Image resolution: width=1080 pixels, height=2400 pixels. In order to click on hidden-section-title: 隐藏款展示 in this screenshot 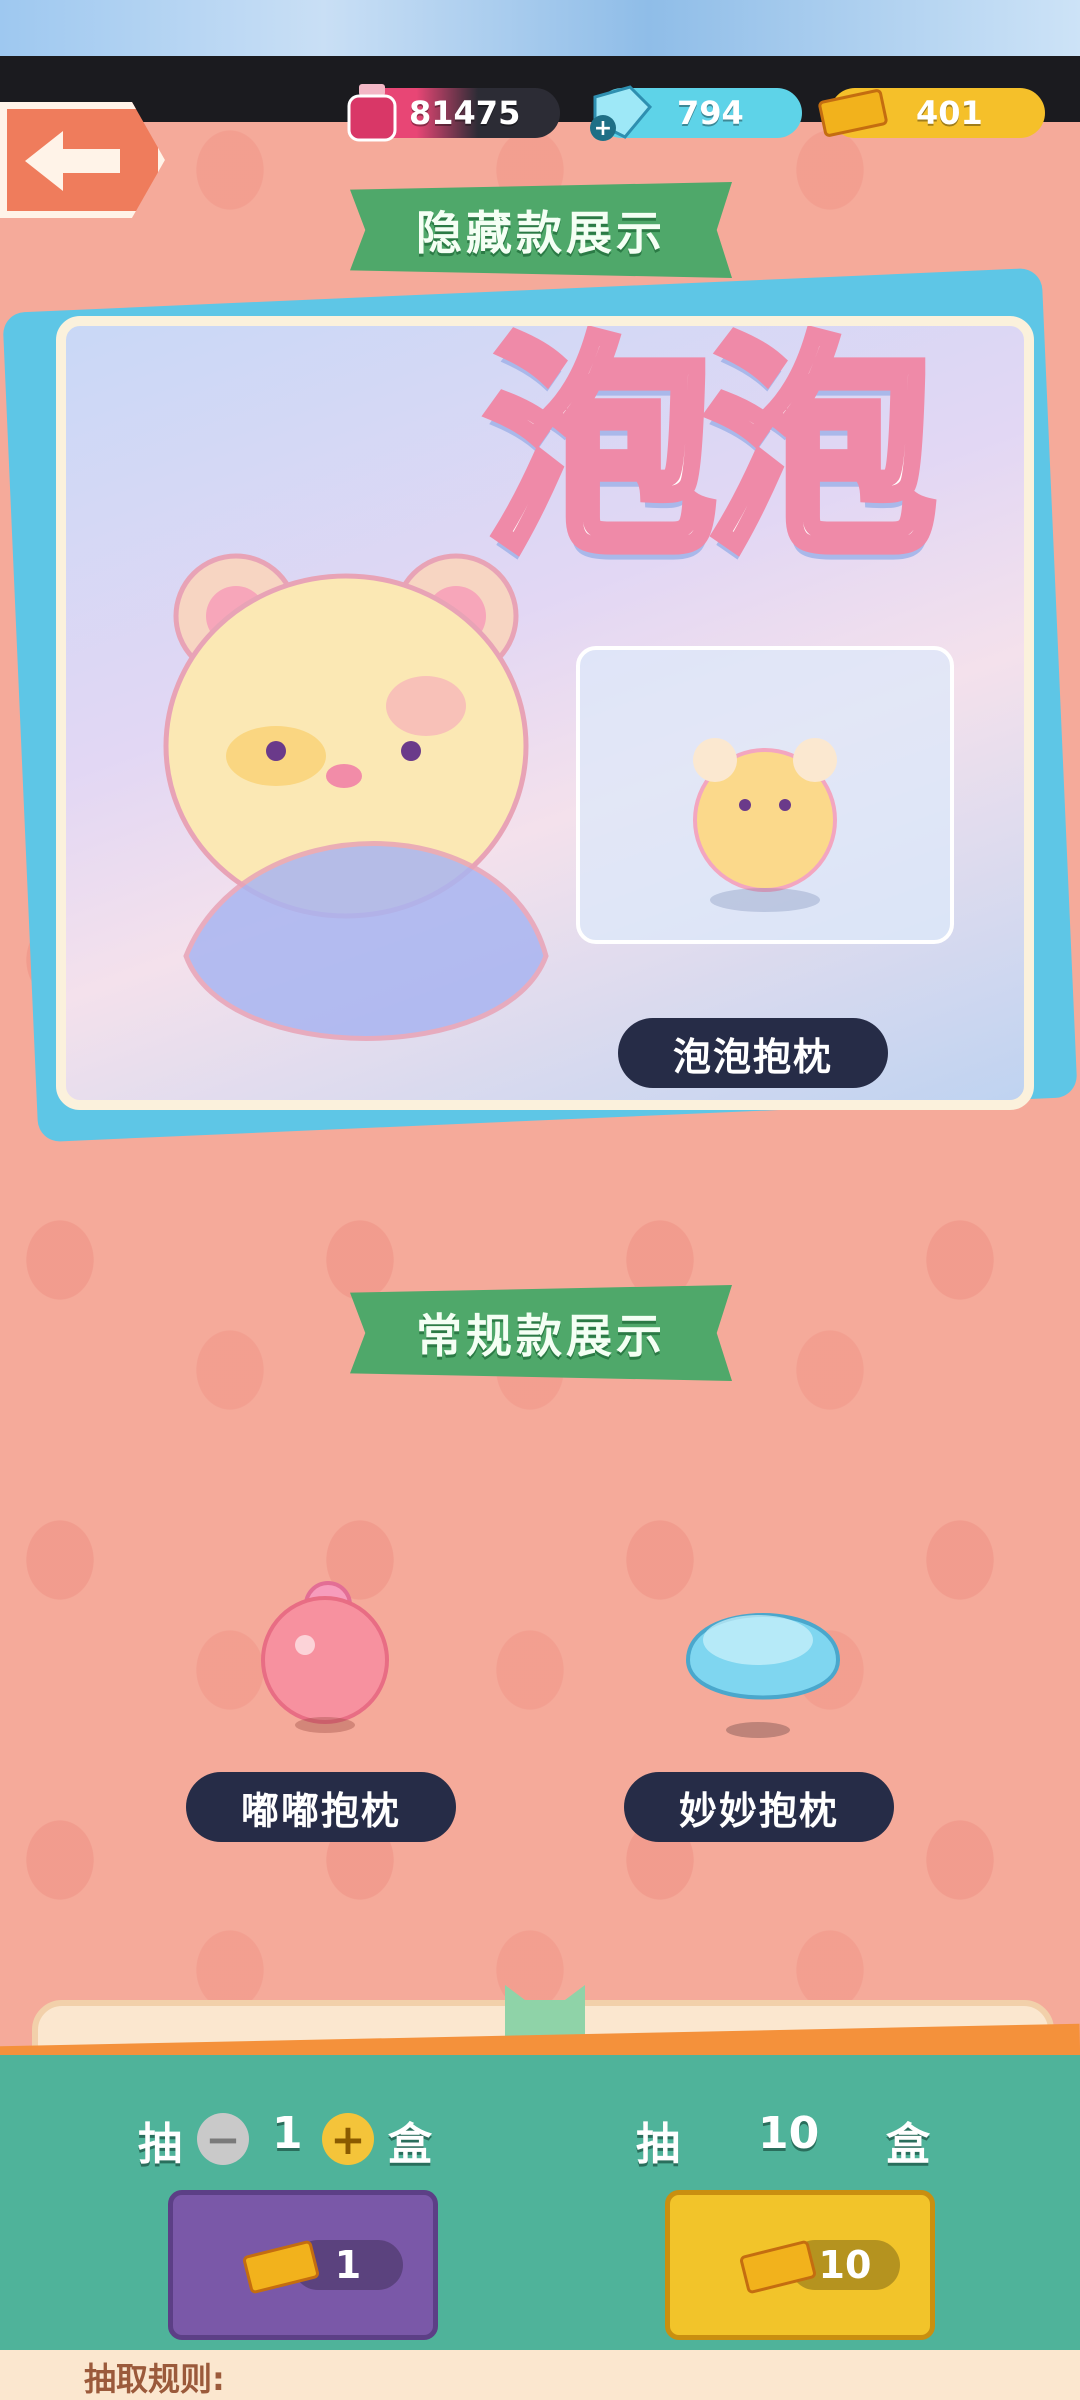, I will do `click(541, 233)`.